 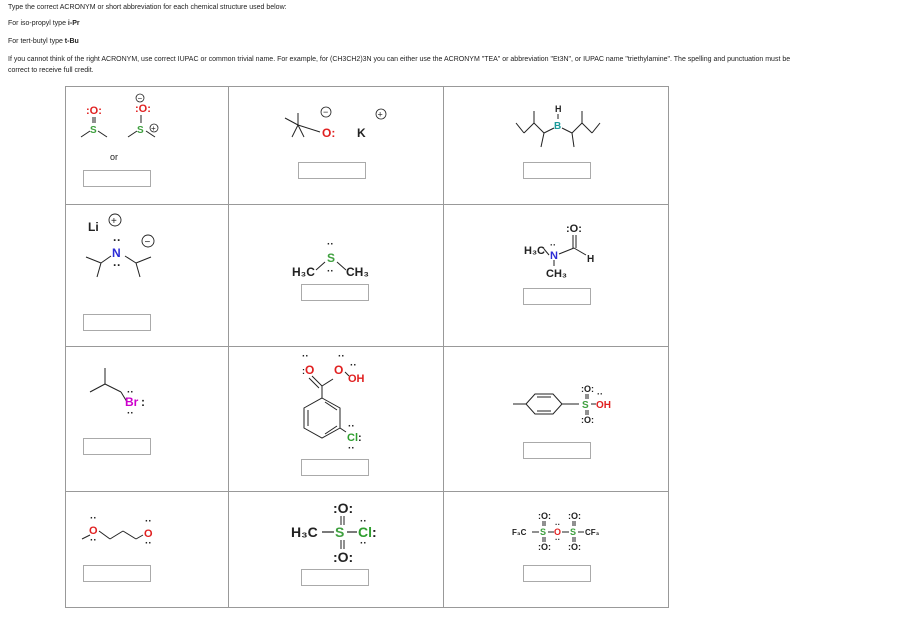 I want to click on lda-lithium-label: Li, so click(x=93, y=227).